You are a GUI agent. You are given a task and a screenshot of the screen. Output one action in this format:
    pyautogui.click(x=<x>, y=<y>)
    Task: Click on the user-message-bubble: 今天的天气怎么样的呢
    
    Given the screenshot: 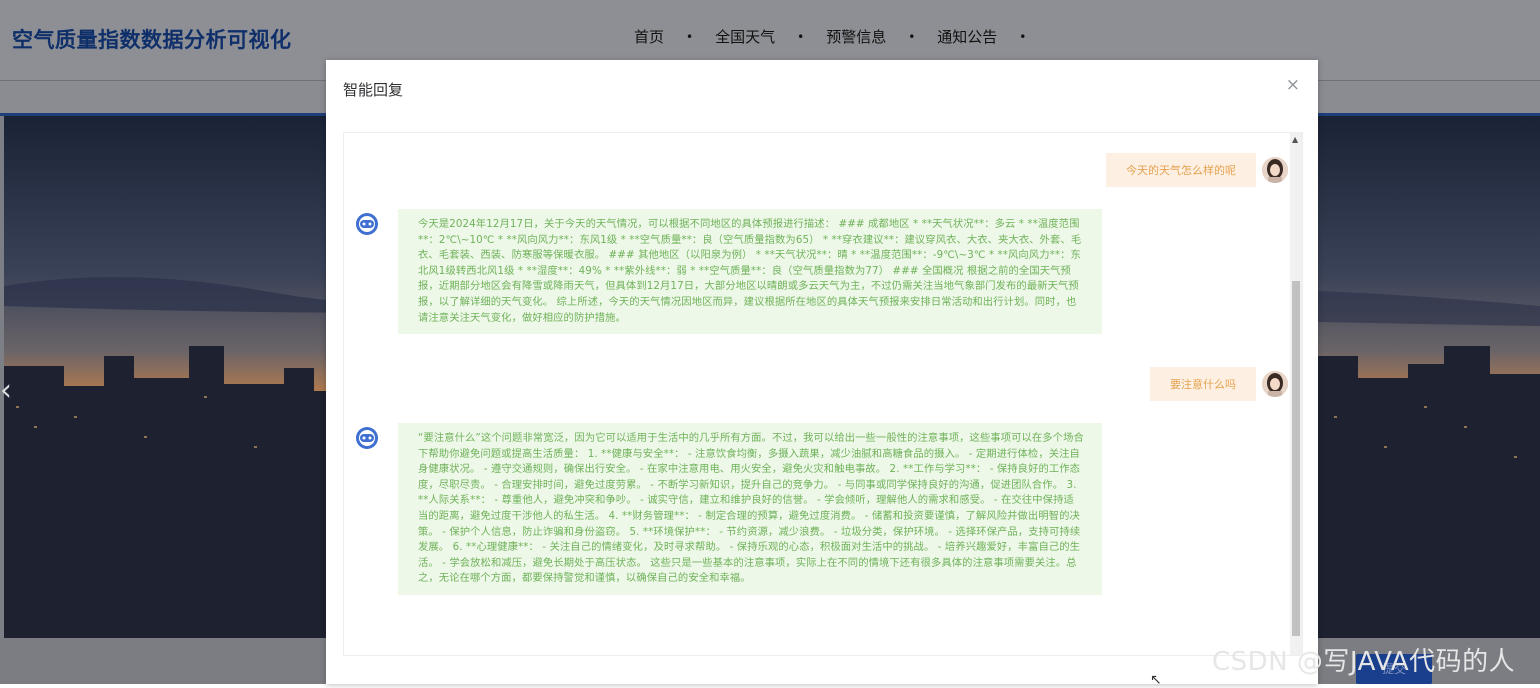 What is the action you would take?
    pyautogui.click(x=1181, y=170)
    